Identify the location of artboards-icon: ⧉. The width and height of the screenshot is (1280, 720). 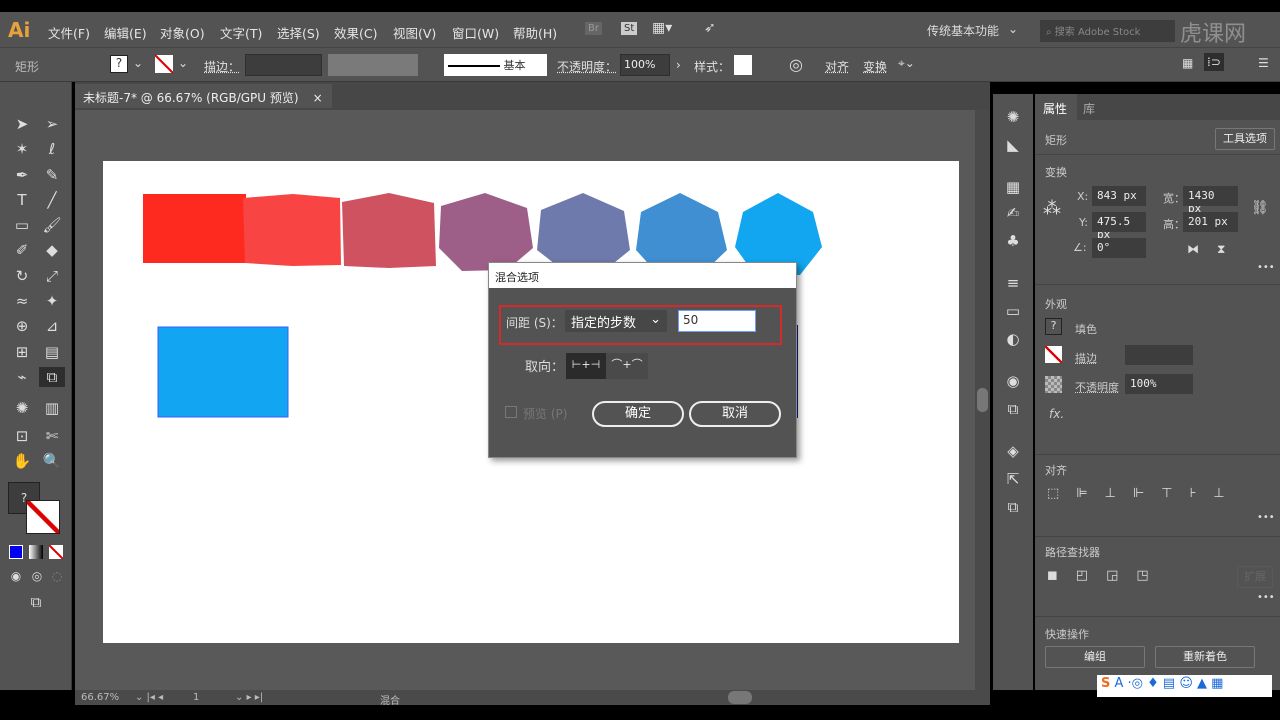
(1013, 508).